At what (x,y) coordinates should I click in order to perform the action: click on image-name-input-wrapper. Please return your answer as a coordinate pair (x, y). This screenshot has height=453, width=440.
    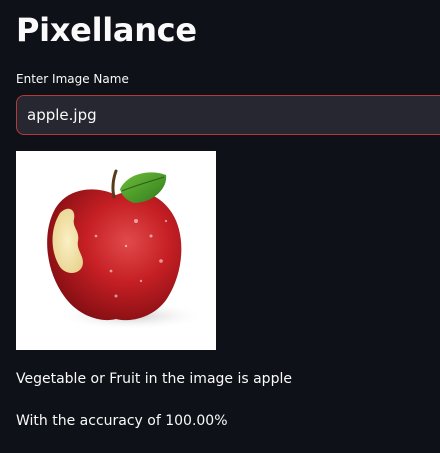
    Looking at the image, I should click on (228, 115).